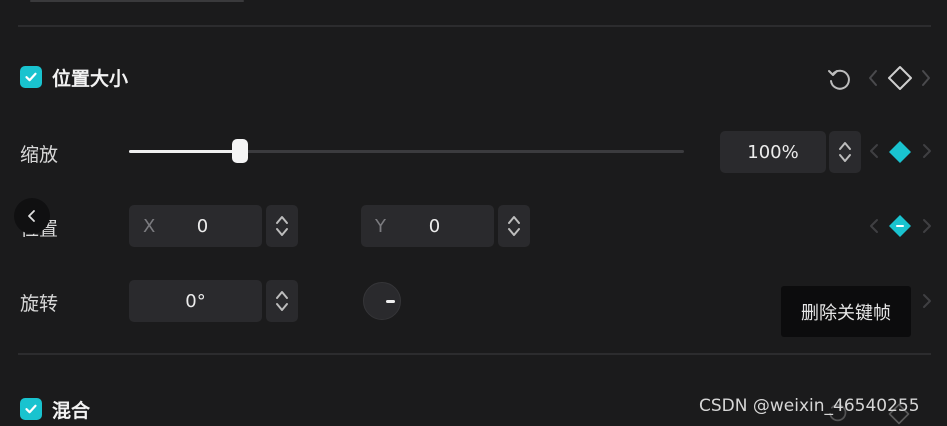 The image size is (947, 426). Describe the element at coordinates (434, 226) in the screenshot. I see `position-y-value: 0` at that location.